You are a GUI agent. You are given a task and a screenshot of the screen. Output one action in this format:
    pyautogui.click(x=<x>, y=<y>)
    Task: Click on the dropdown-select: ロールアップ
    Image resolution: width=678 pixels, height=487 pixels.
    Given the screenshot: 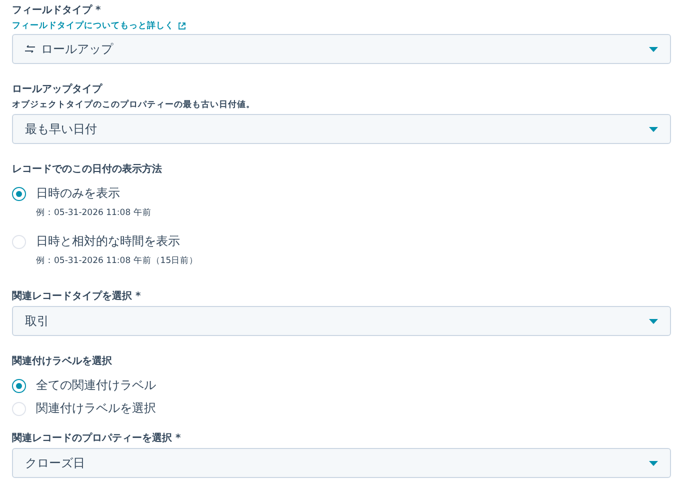 What is the action you would take?
    pyautogui.click(x=341, y=49)
    